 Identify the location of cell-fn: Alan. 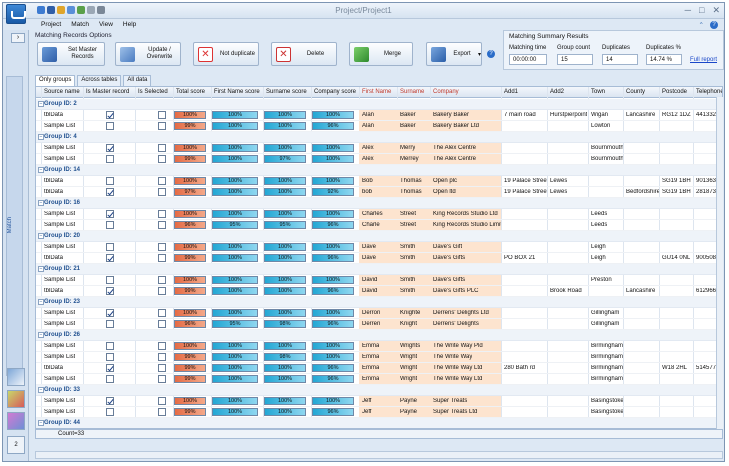
(368, 115).